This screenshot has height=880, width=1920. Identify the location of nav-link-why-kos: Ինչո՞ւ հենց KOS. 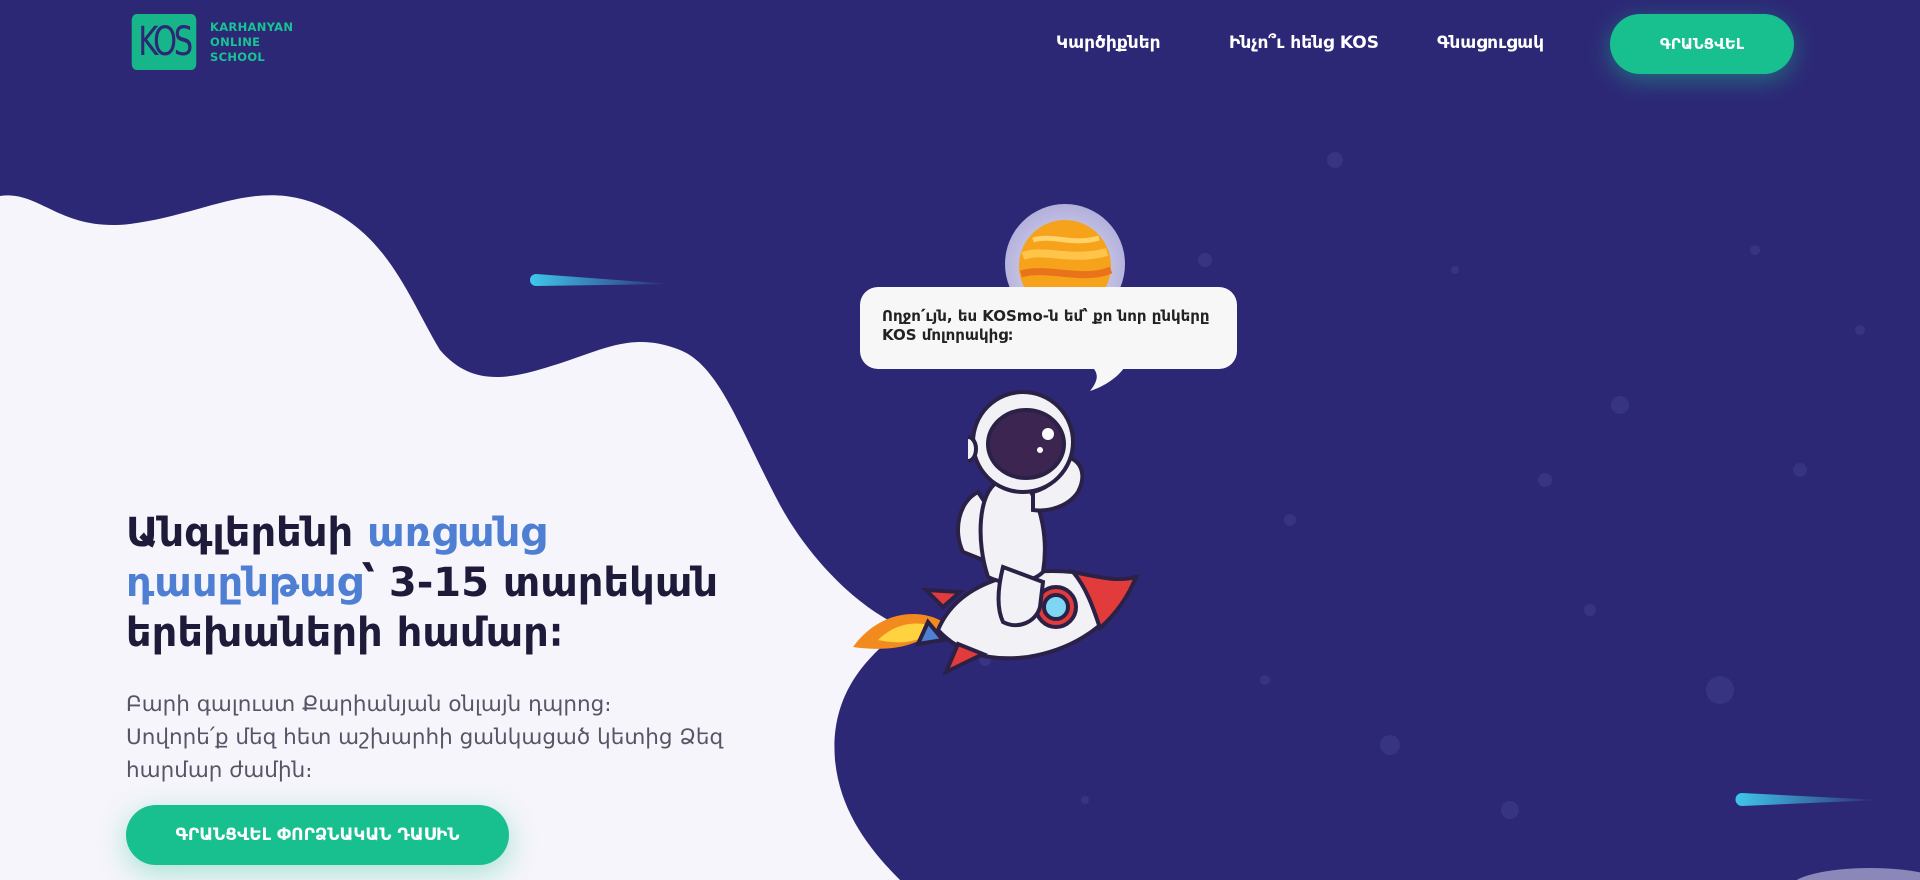
(1304, 43).